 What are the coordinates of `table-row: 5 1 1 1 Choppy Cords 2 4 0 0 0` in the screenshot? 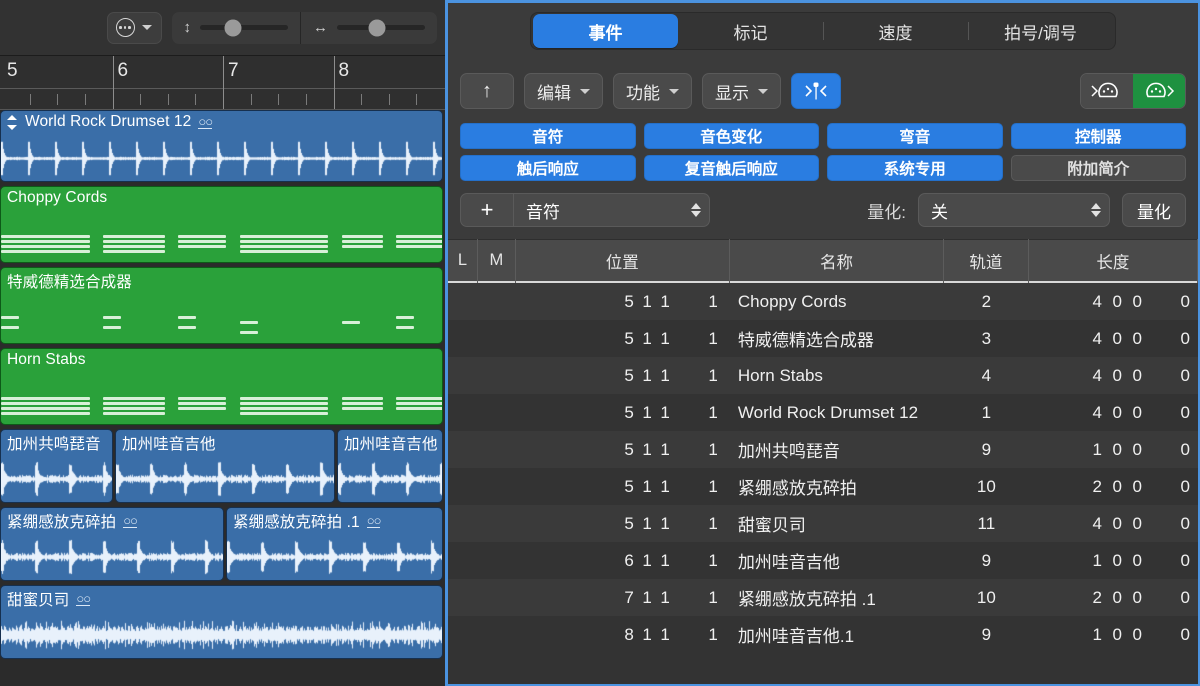 It's located at (823, 301).